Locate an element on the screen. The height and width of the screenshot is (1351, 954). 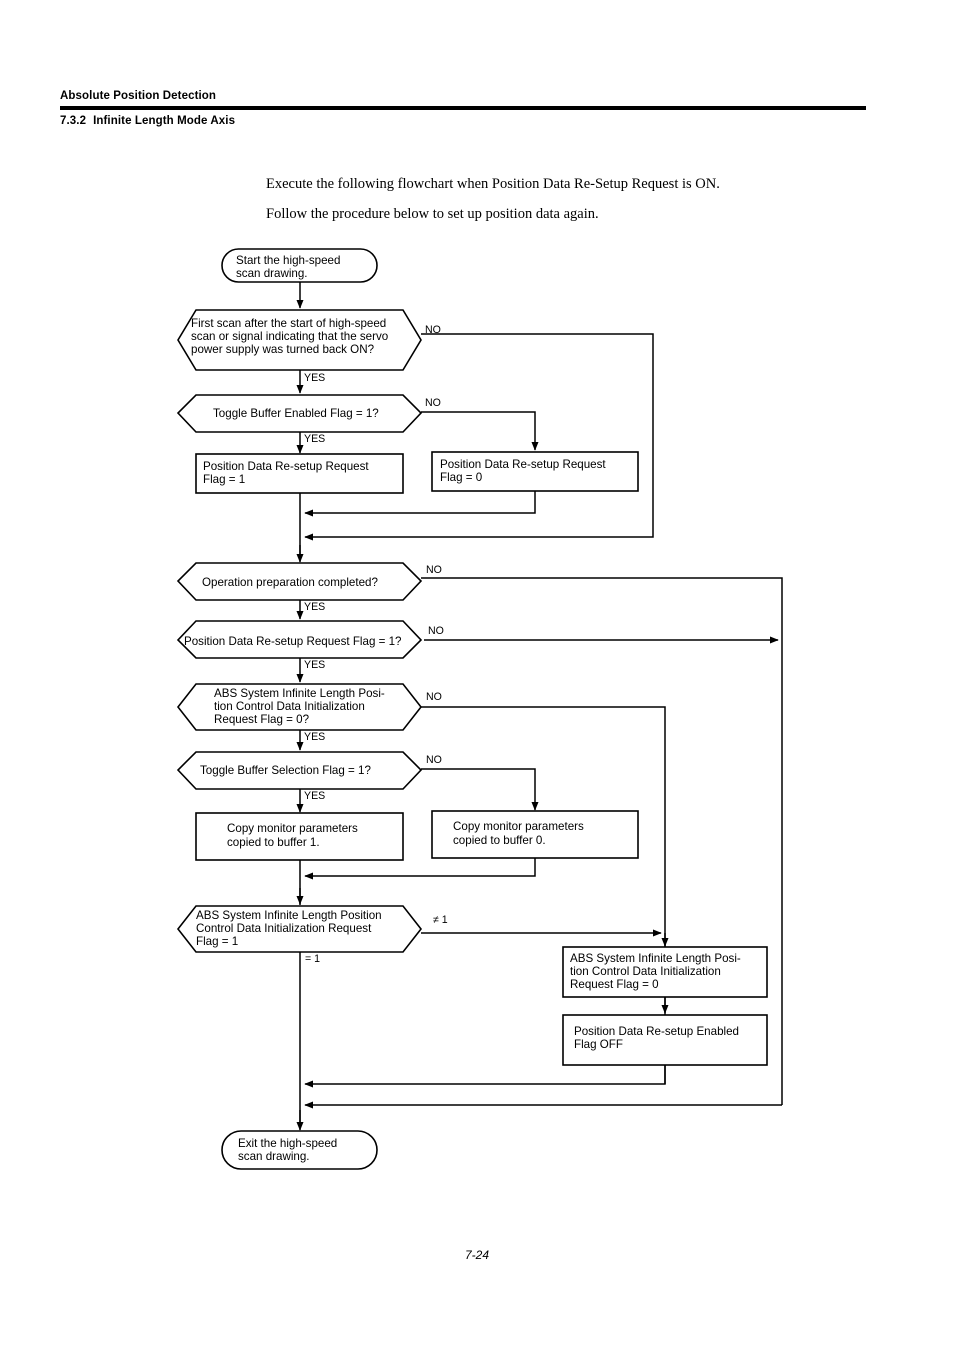
d7-line-3: Flag = 1 is located at coordinates (217, 941).